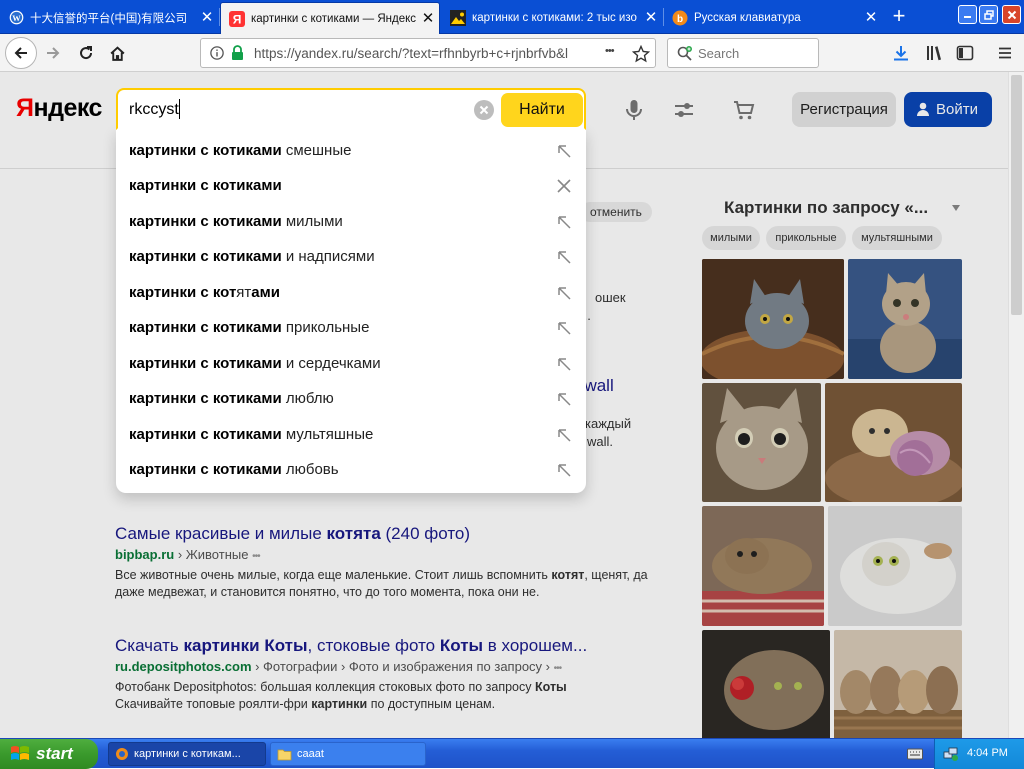 This screenshot has width=1024, height=769. I want to click on tab-yandex-search: Я картинки с котиками — Яндекс ✕, so click(330, 18).